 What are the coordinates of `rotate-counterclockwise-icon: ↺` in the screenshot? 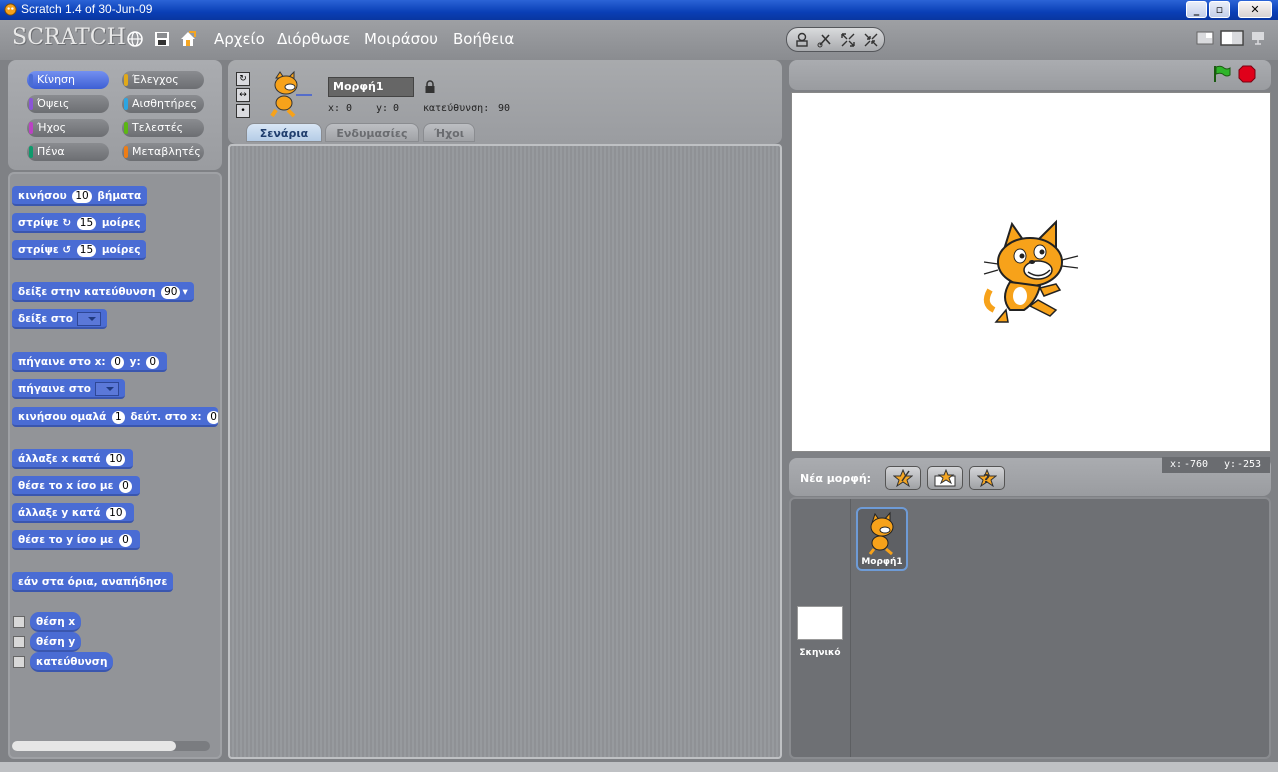 It's located at (67, 250).